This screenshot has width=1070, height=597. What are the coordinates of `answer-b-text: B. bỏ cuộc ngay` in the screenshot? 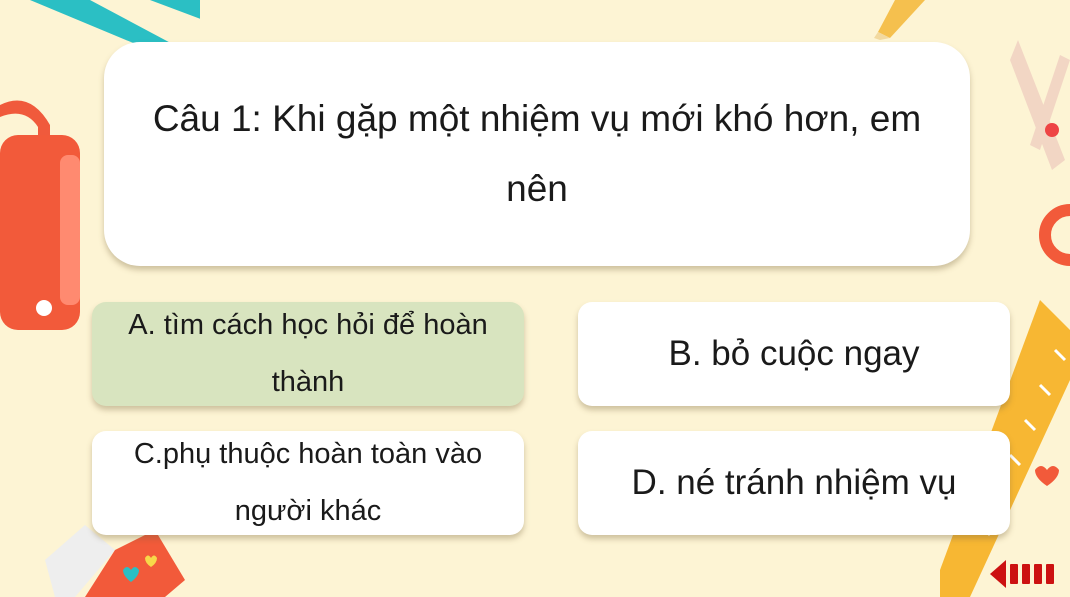 It's located at (794, 353).